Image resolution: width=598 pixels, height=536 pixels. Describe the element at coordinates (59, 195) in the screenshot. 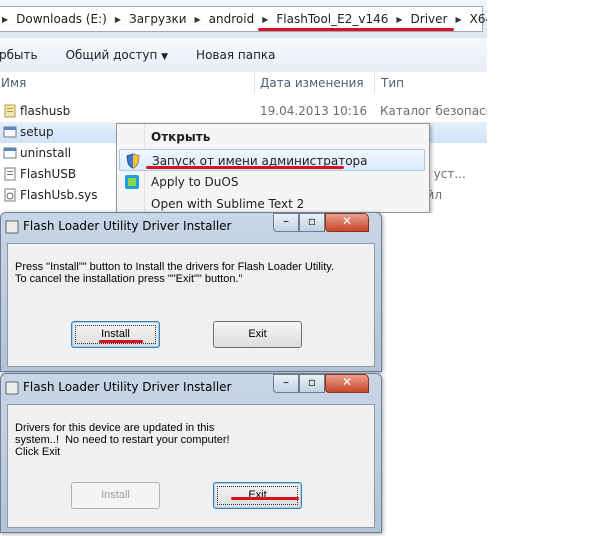

I see `file-name: FlashUsb.sys` at that location.